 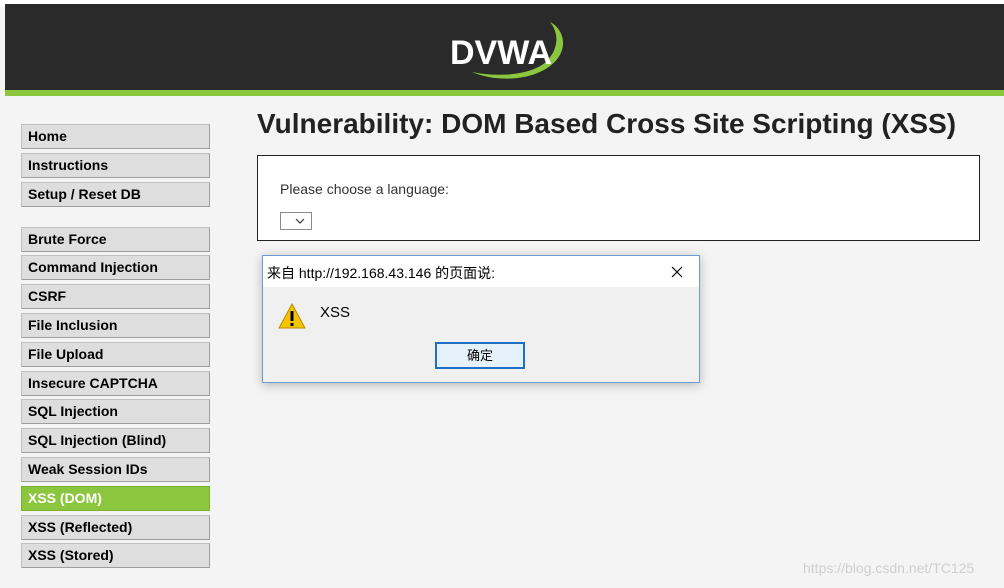 What do you see at coordinates (381, 273) in the screenshot?
I see `dialog-title: 来自 http://192.168.43.146 的页面说:` at bounding box center [381, 273].